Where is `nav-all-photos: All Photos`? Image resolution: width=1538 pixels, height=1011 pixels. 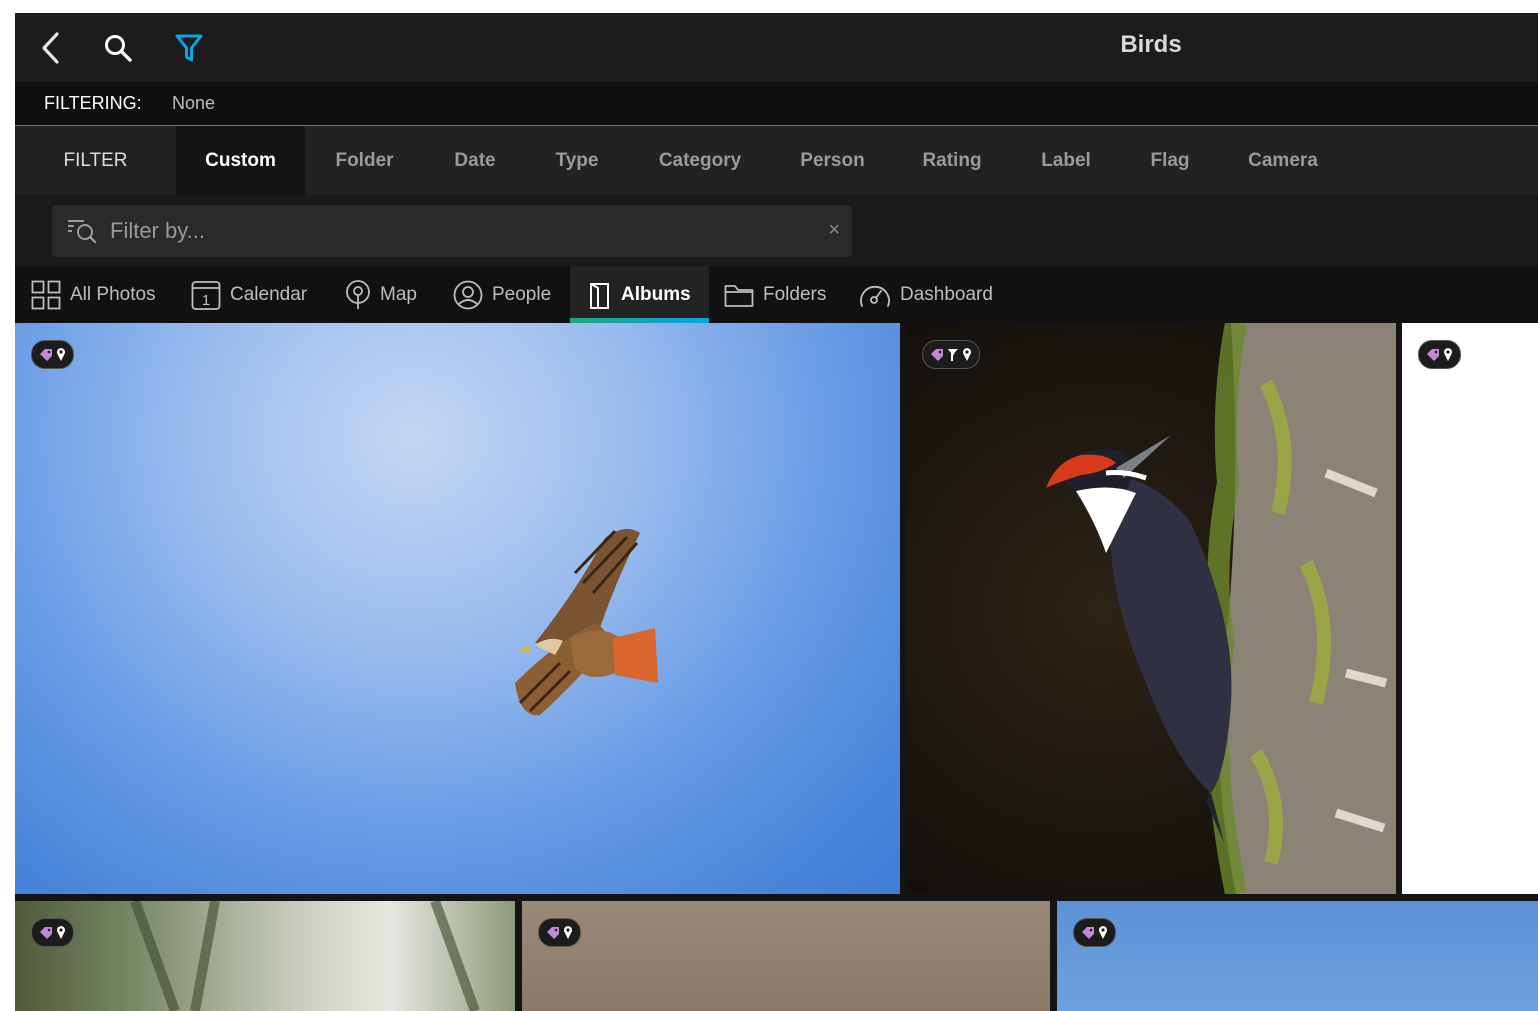 nav-all-photos: All Photos is located at coordinates (96, 294).